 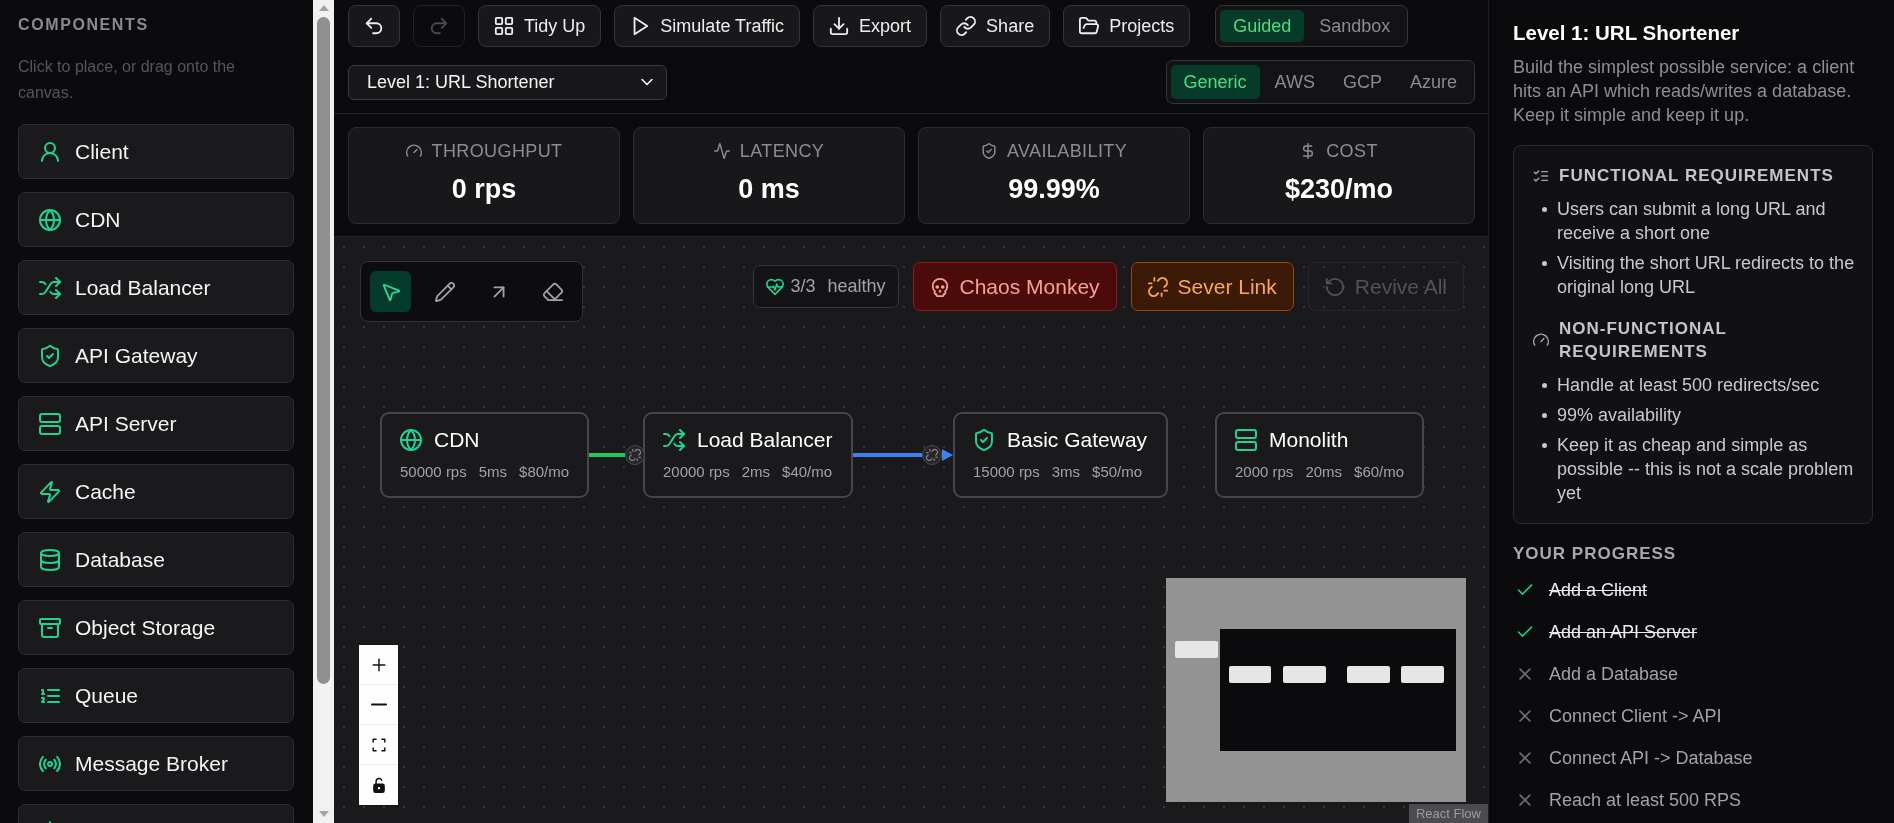 I want to click on download-icon, so click(x=839, y=26).